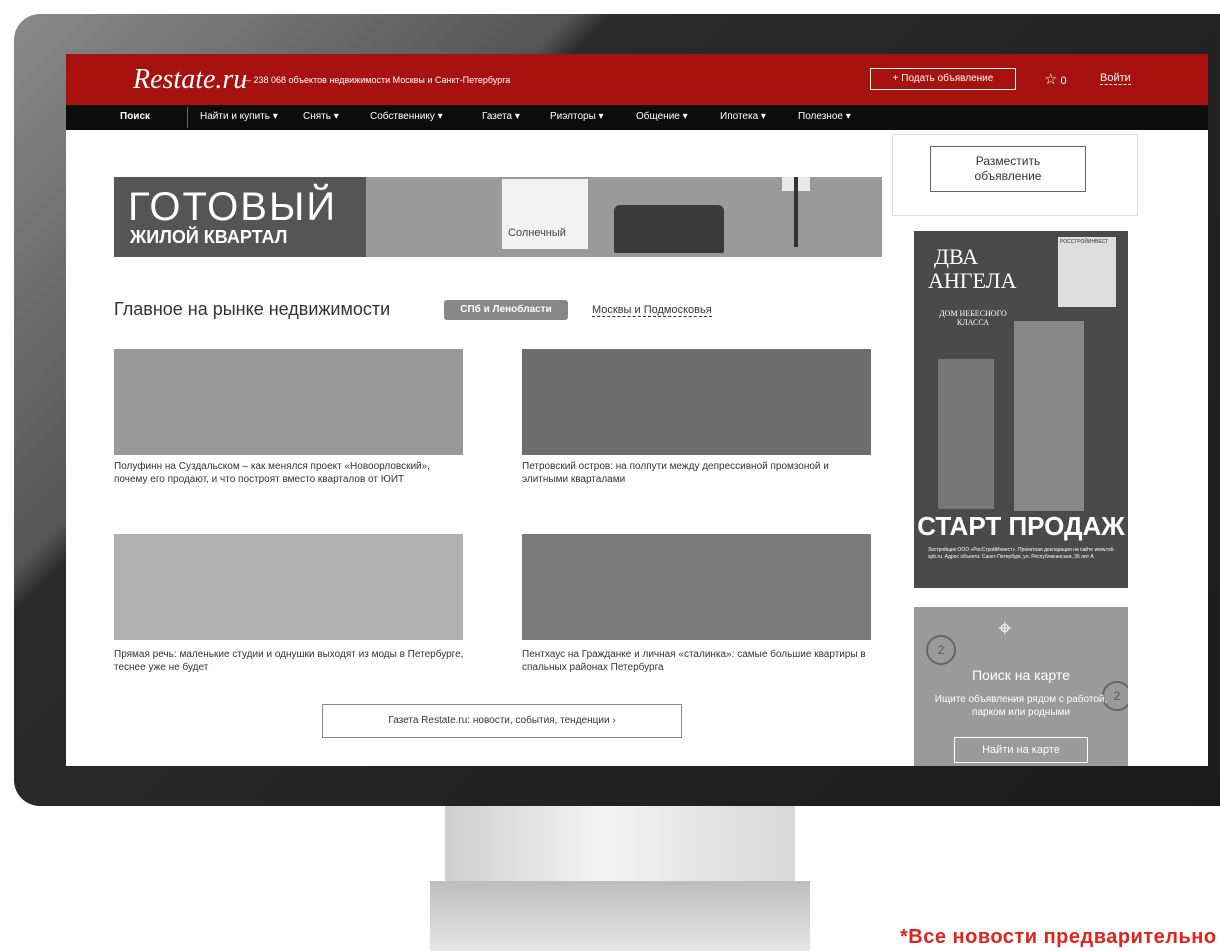 The height and width of the screenshot is (951, 1220). What do you see at coordinates (501, 116) in the screenshot?
I see `nav-item-newspaper: Газета ▾` at bounding box center [501, 116].